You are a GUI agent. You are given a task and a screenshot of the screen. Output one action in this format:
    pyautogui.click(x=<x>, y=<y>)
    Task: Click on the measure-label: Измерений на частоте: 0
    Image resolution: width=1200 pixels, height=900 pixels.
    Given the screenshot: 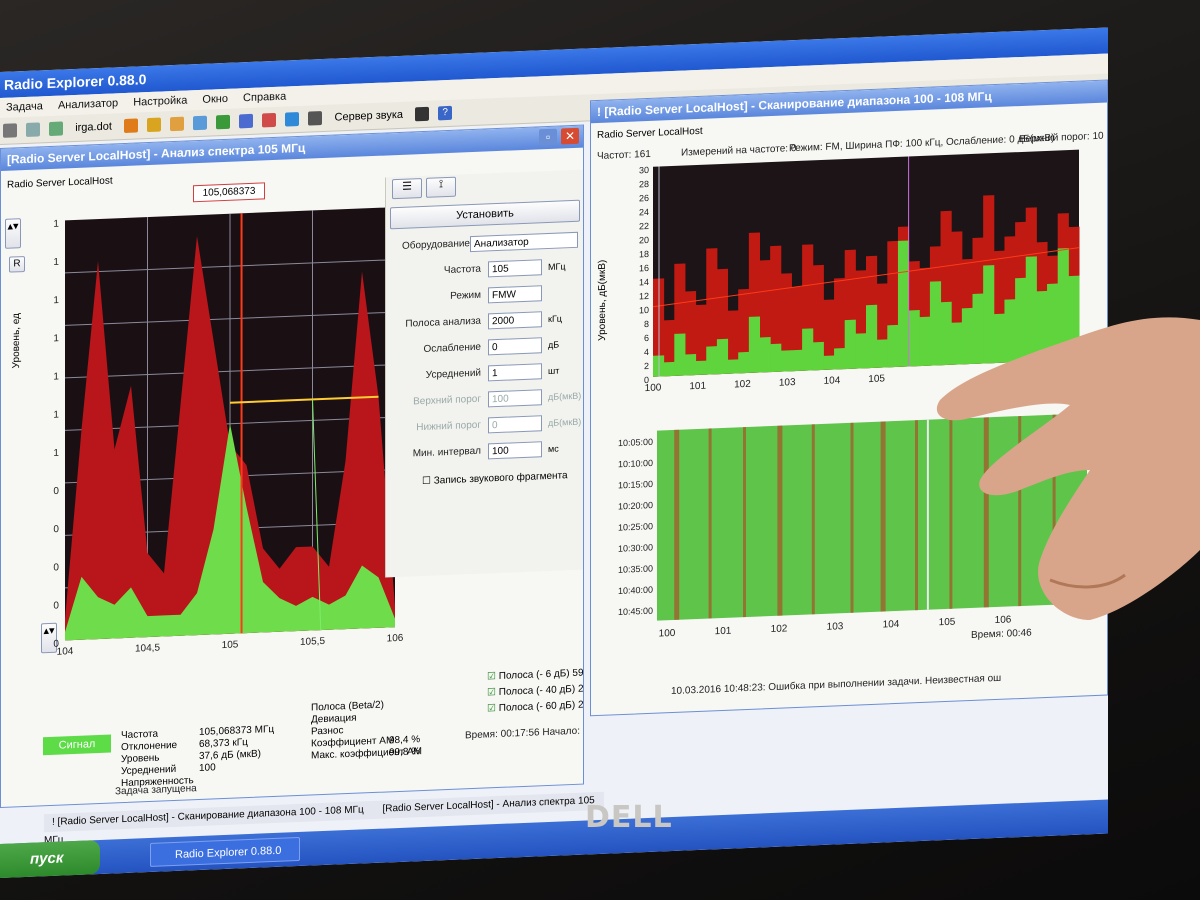 What is the action you would take?
    pyautogui.click(x=739, y=151)
    